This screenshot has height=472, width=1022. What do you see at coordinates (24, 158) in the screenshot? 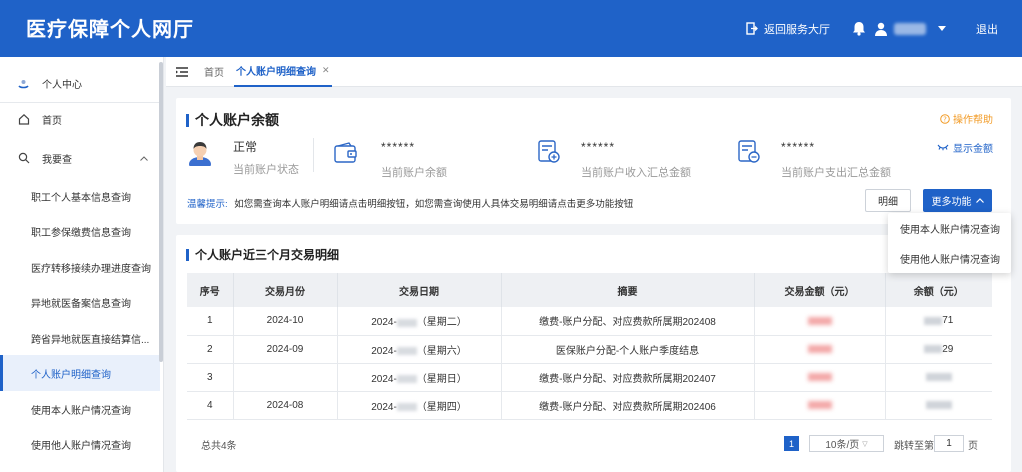
I see `search-icon` at bounding box center [24, 158].